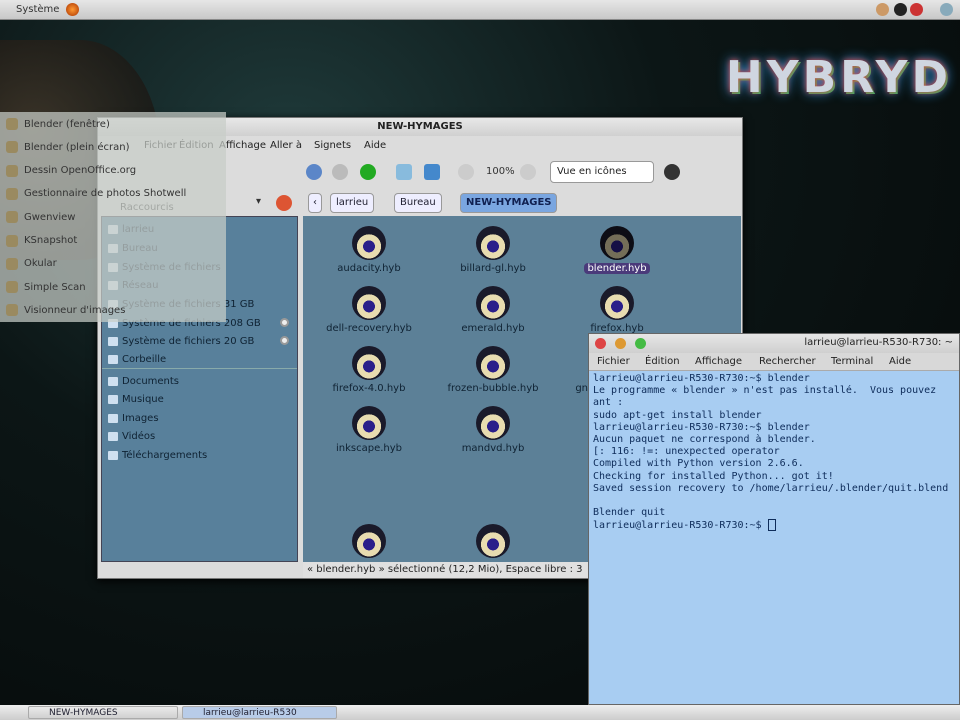 The image size is (960, 720). I want to click on reload-icon, so click(368, 172).